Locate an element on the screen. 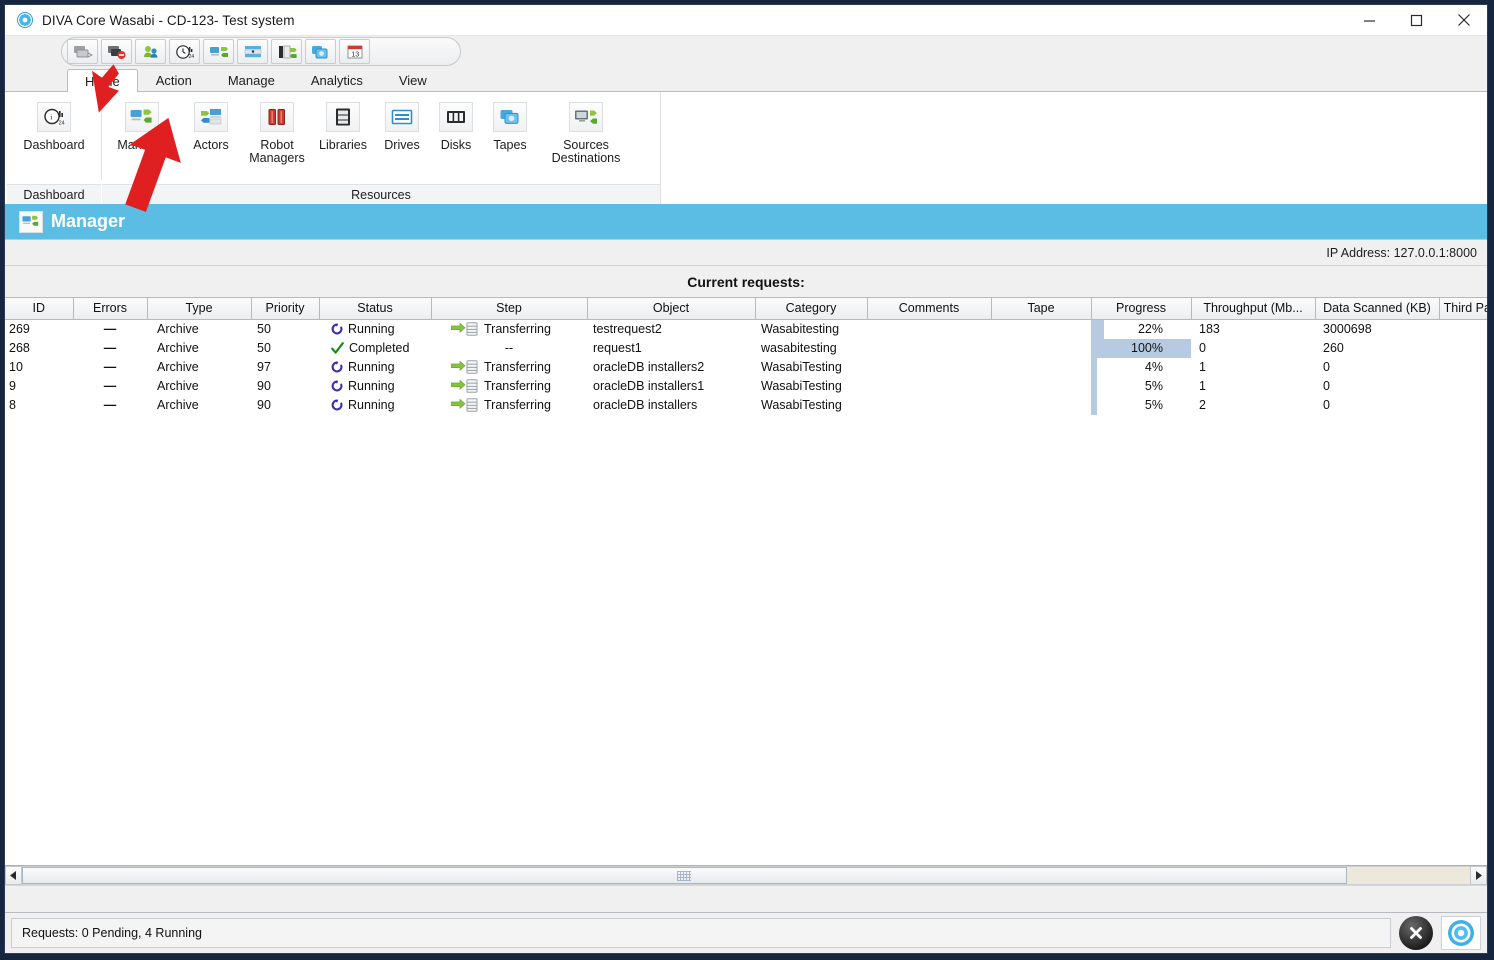  column-header-errors: Errors is located at coordinates (110, 309).